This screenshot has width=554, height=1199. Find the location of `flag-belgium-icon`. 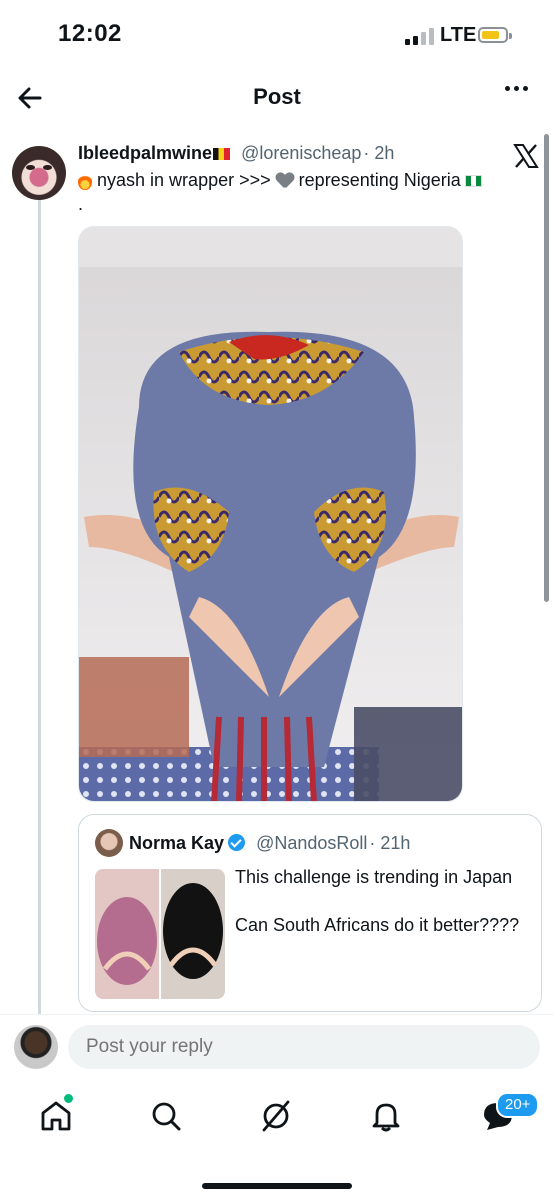

flag-belgium-icon is located at coordinates (222, 154).